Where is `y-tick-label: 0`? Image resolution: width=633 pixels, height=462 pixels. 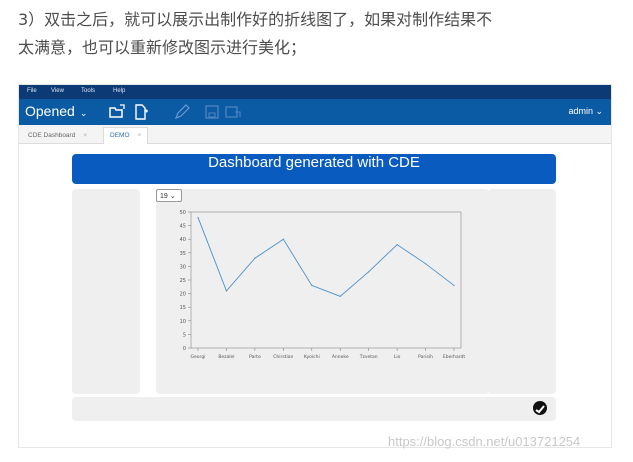 y-tick-label: 0 is located at coordinates (184, 349).